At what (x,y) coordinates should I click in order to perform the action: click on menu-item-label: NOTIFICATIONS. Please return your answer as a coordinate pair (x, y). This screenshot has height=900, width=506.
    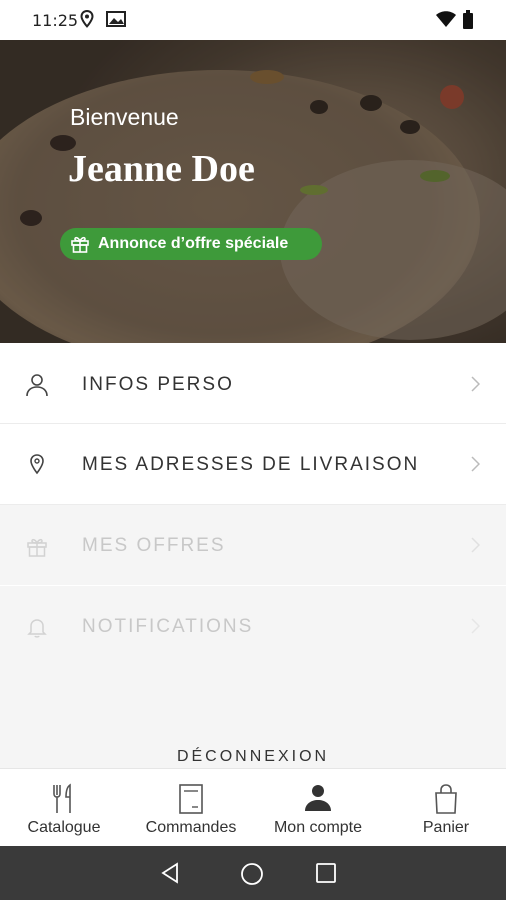
    Looking at the image, I should click on (168, 626).